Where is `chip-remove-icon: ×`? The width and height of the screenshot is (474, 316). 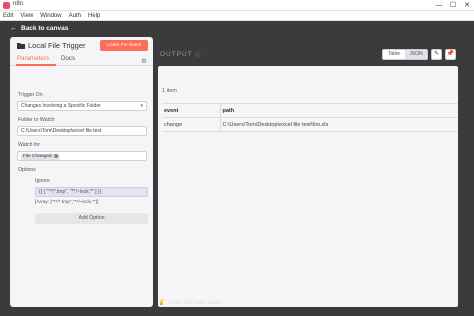
chip-remove-icon: × is located at coordinates (55, 156).